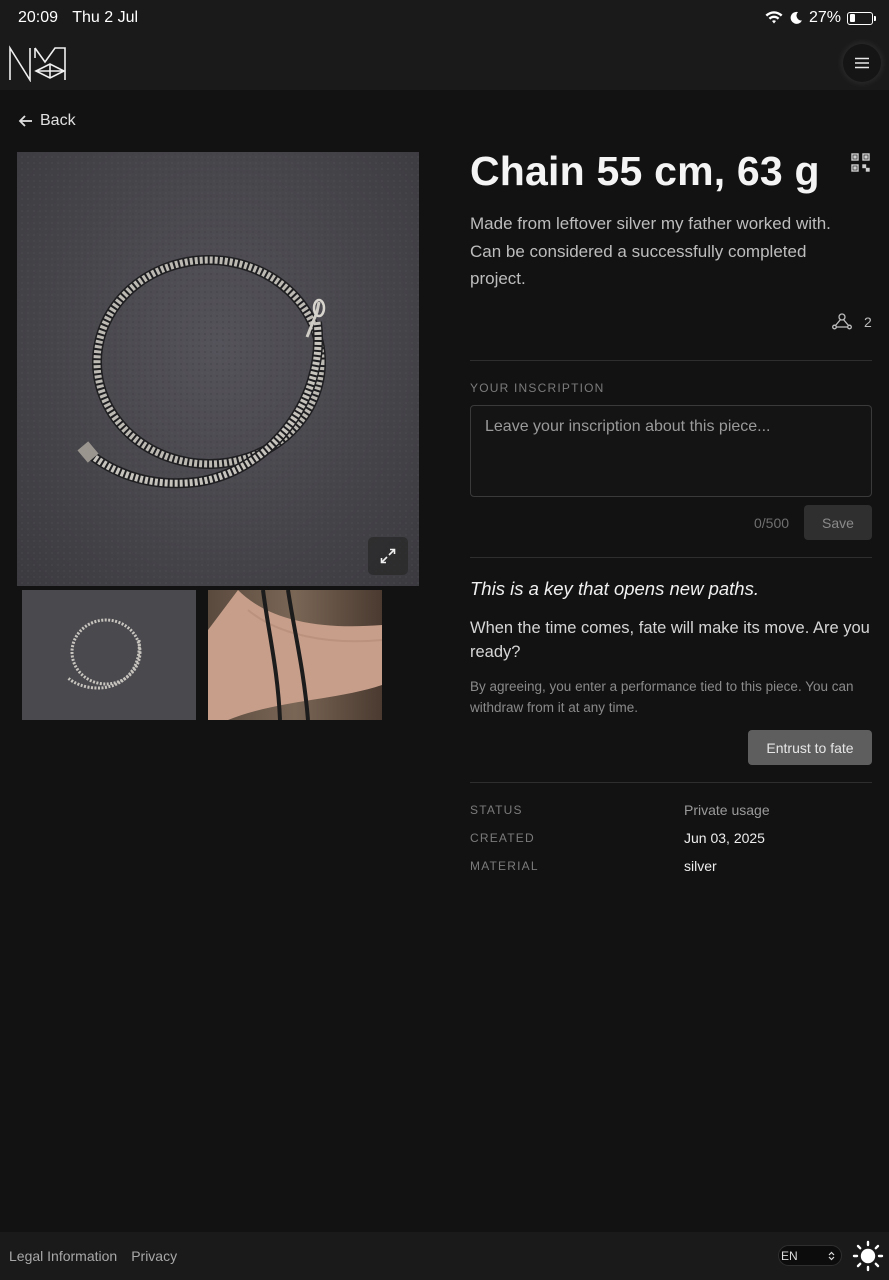 Image resolution: width=889 pixels, height=1280 pixels. Describe the element at coordinates (789, 1255) in the screenshot. I see `language-value: EN` at that location.